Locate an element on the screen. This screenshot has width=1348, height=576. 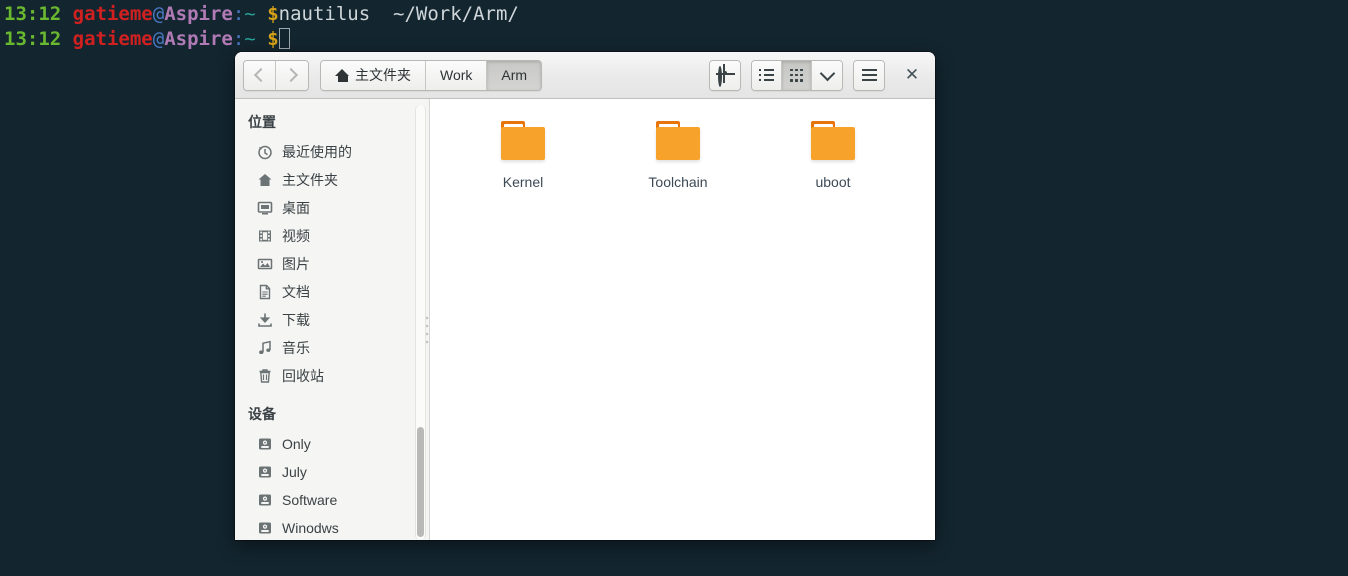
sidebar-section-places-header: 位置 is located at coordinates (262, 122).